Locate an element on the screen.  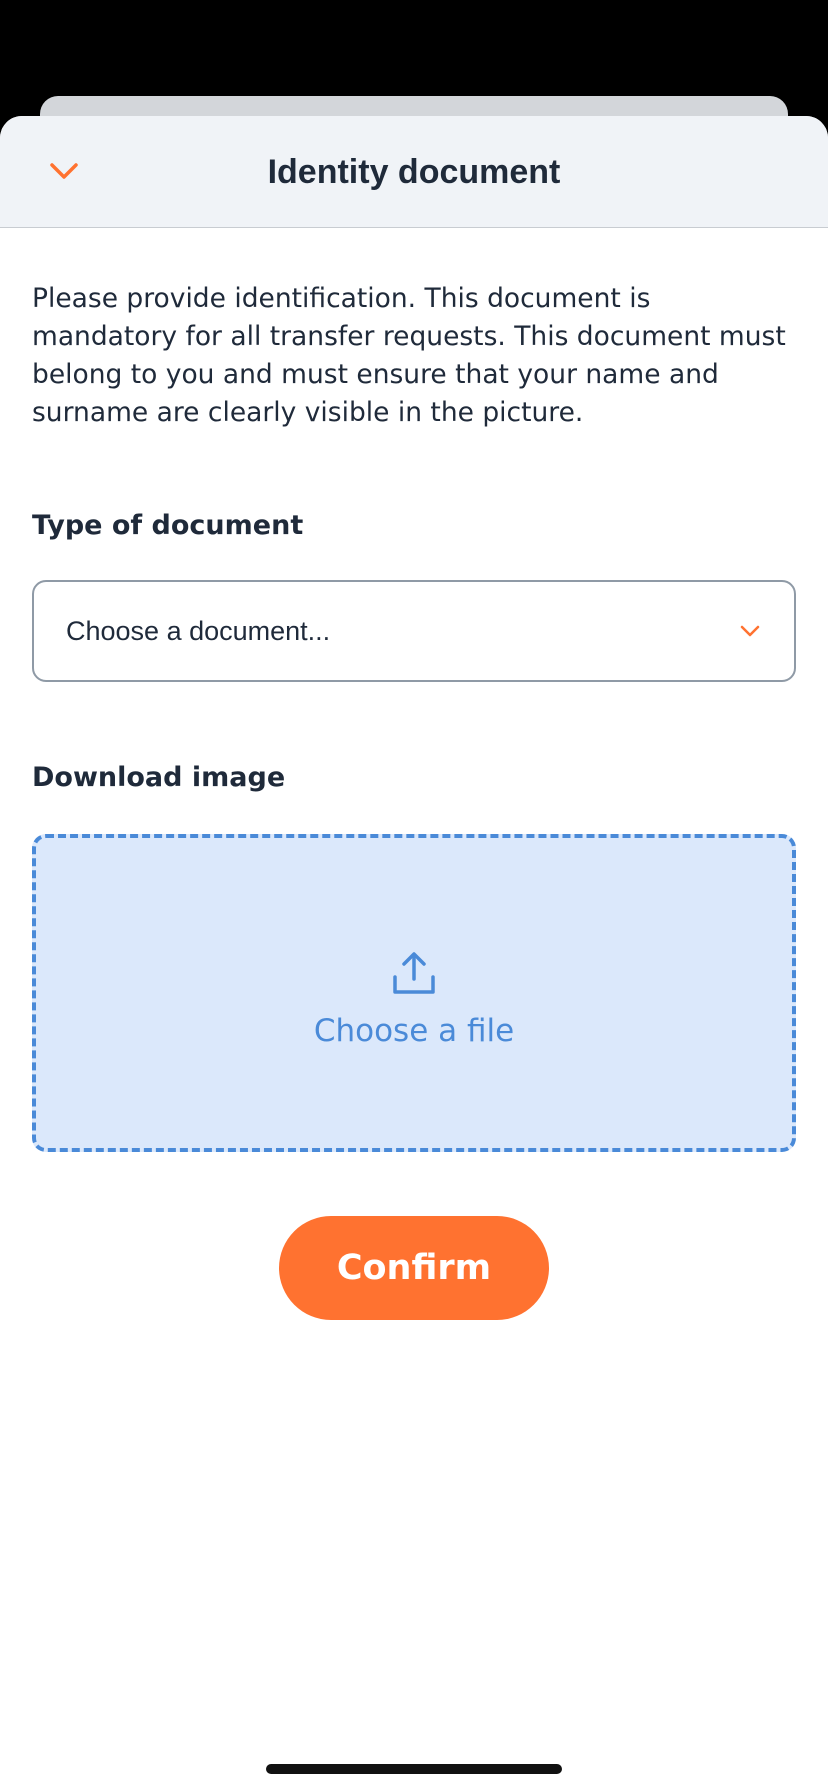
close-sheet-button is located at coordinates (64, 171).